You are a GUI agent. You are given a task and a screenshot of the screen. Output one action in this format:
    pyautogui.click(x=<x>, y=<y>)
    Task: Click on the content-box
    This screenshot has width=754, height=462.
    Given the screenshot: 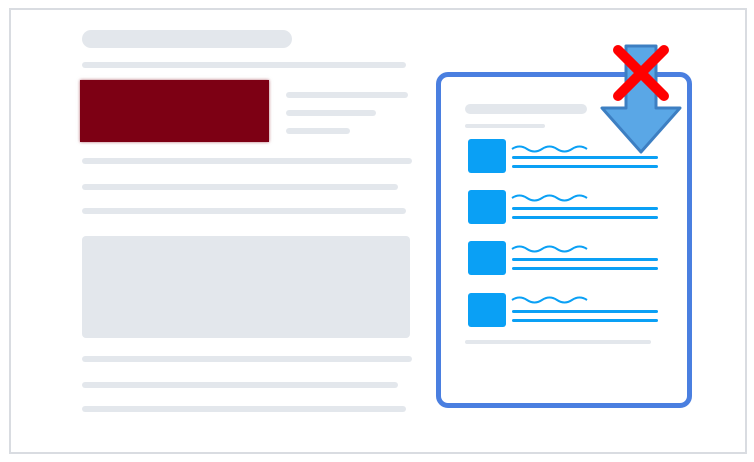 What is the action you would take?
    pyautogui.click(x=246, y=287)
    